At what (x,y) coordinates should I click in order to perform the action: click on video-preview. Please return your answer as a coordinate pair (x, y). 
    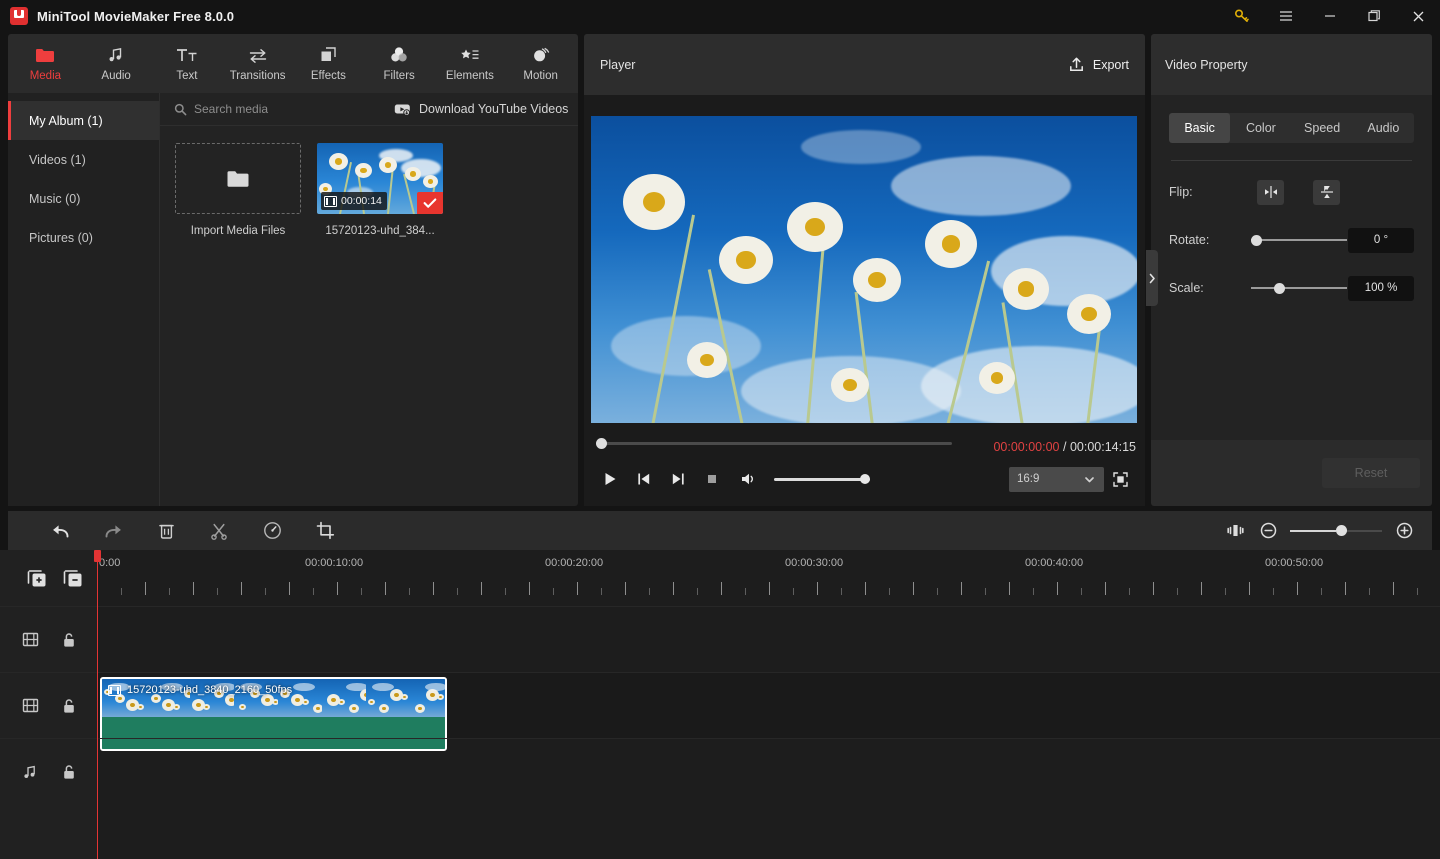
    Looking at the image, I should click on (864, 269).